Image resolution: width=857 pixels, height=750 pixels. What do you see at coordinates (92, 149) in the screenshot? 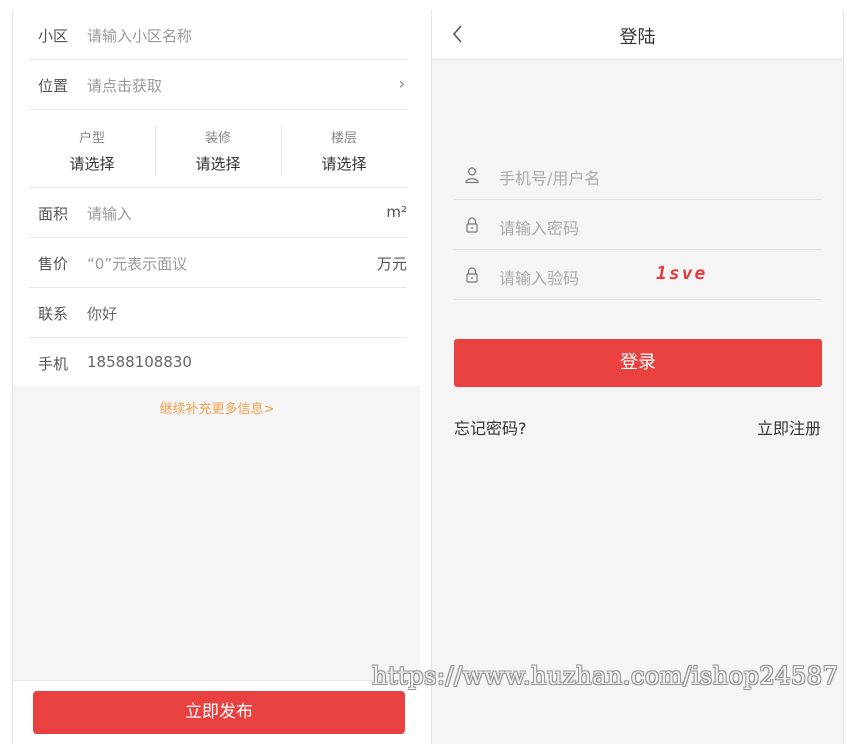
I see `layout-selector: 户型 请选择` at bounding box center [92, 149].